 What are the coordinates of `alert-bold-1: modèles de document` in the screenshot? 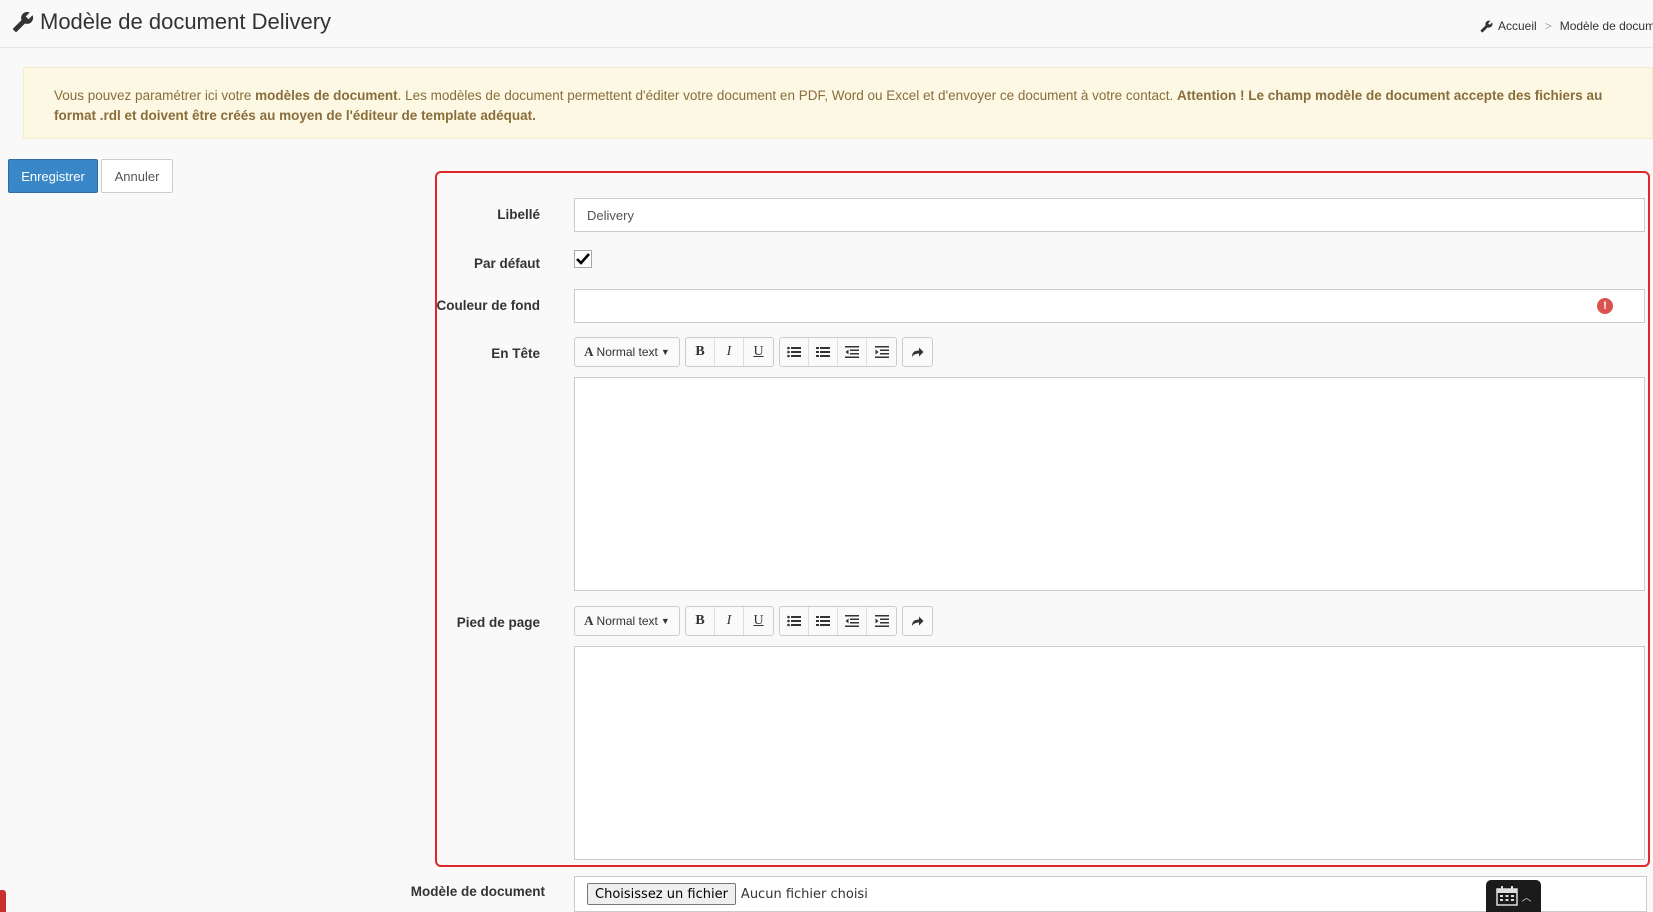 It's located at (326, 95).